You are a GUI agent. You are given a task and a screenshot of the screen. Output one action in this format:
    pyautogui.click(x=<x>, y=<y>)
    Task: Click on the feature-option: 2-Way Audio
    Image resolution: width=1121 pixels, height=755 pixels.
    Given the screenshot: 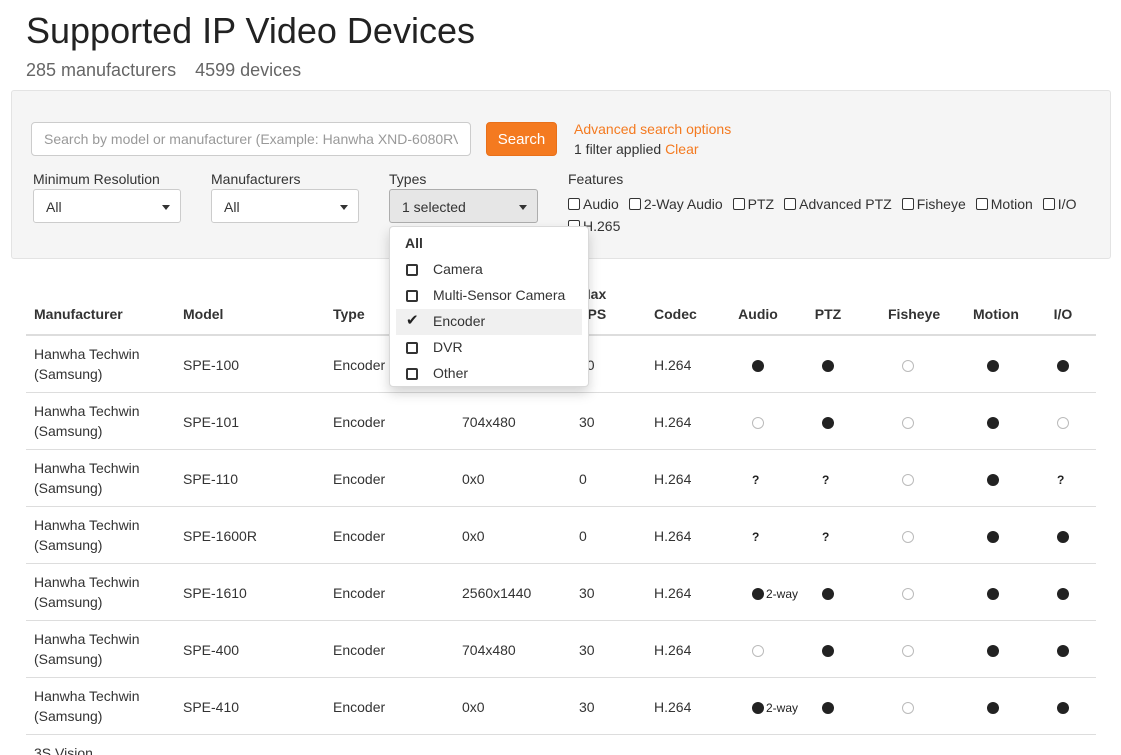 What is the action you would take?
    pyautogui.click(x=675, y=204)
    